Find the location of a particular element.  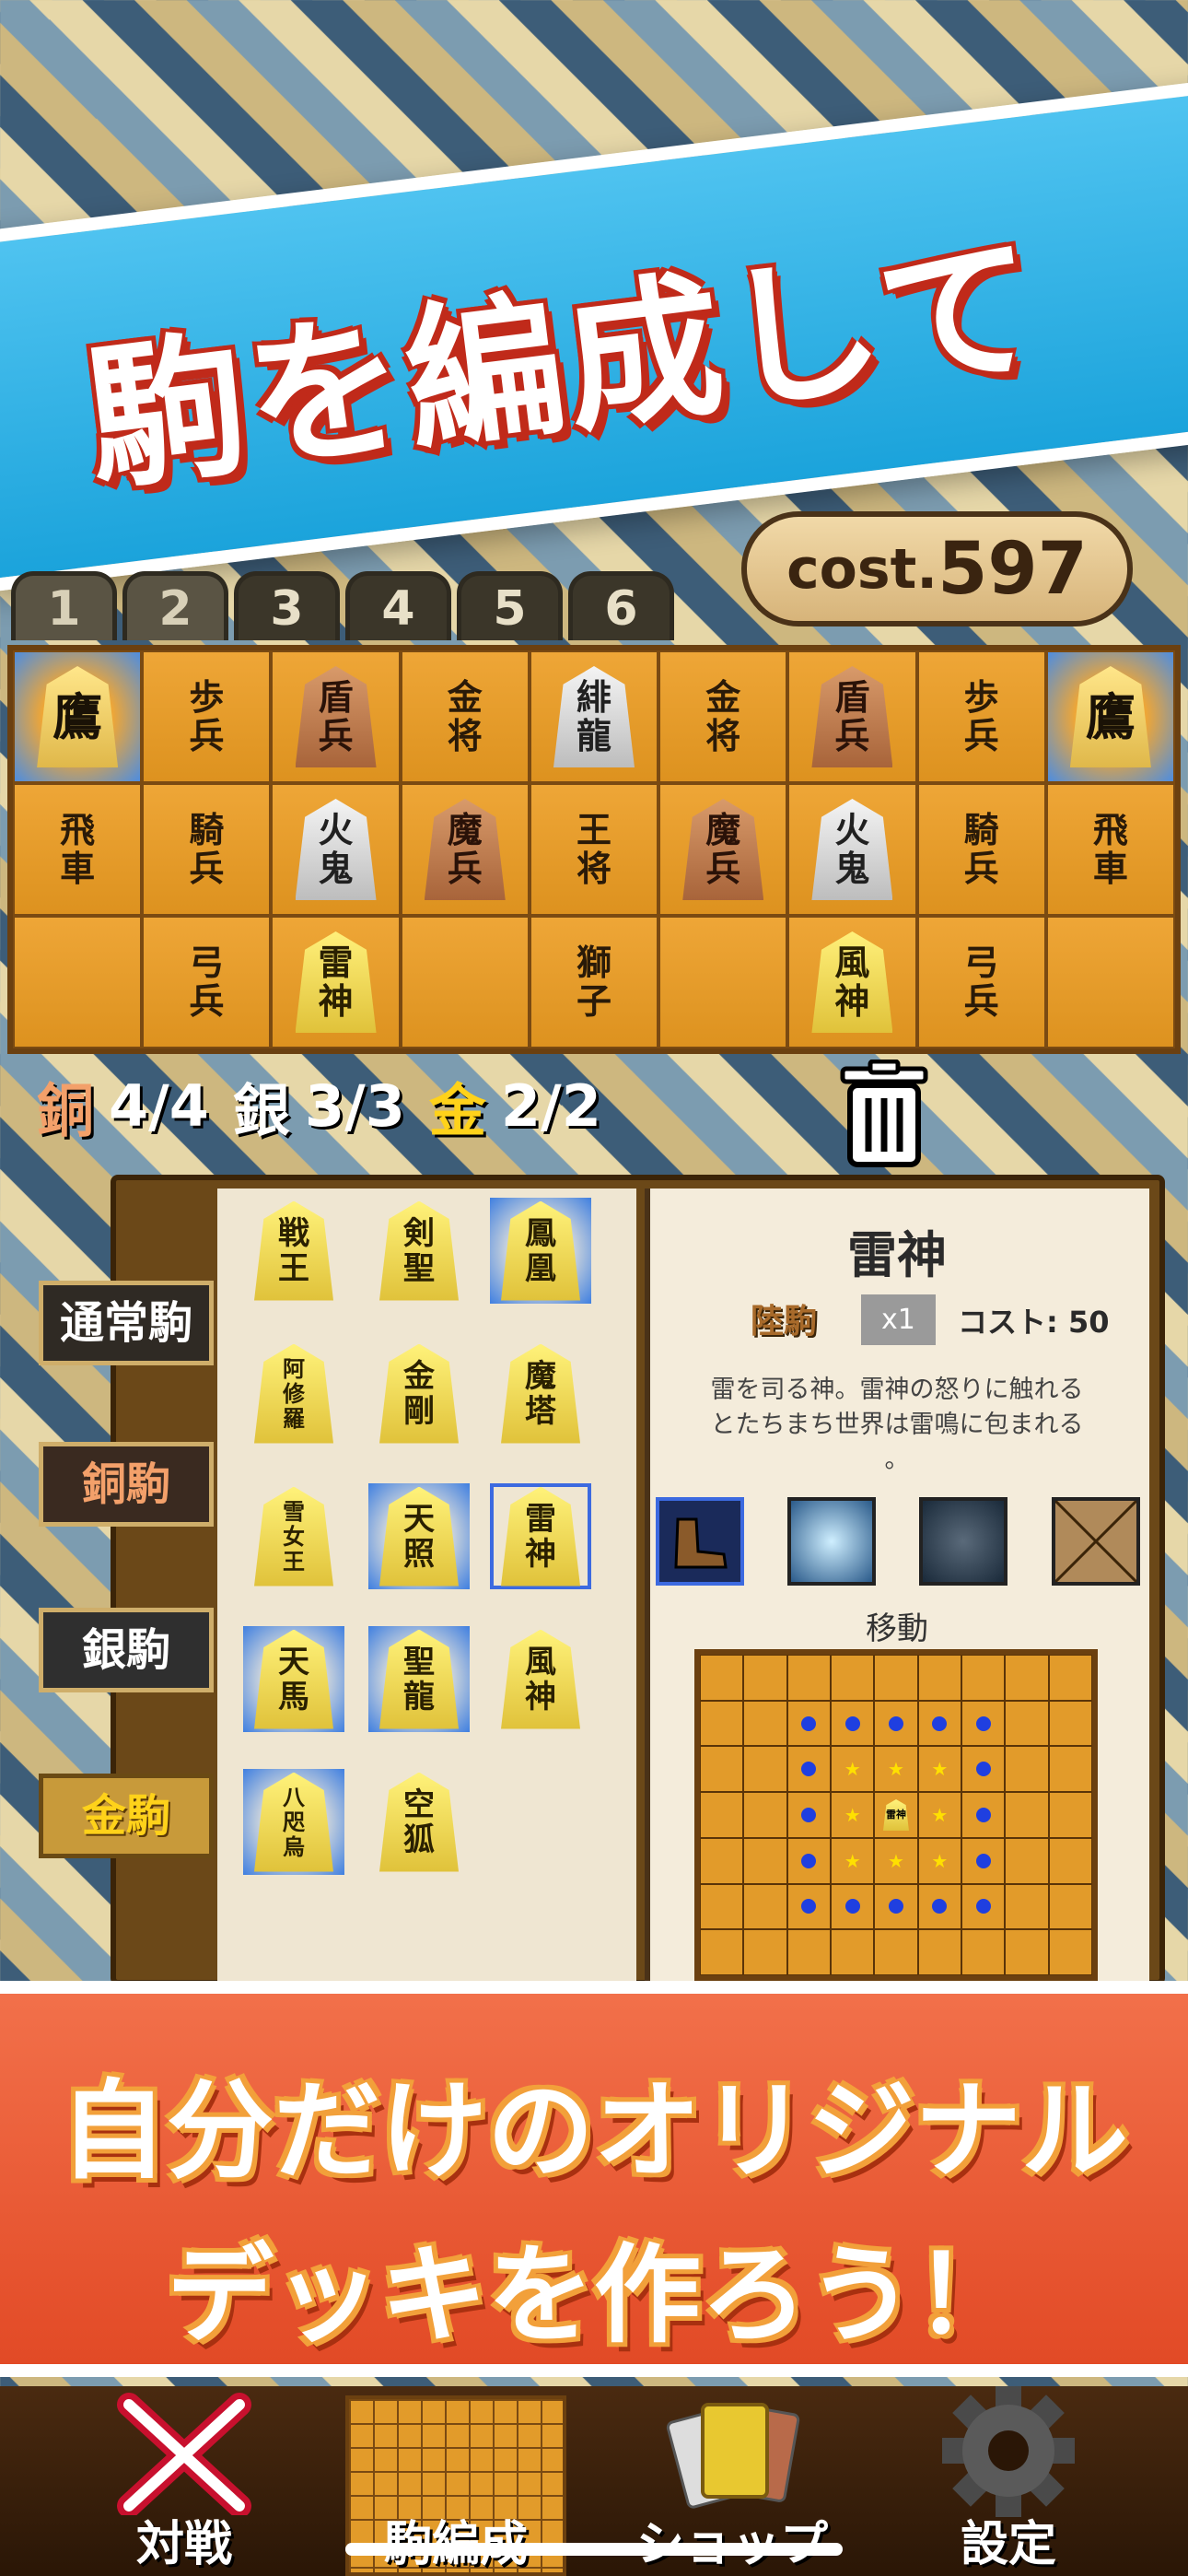

piece-list-item: 阿修羅 is located at coordinates (294, 1393).